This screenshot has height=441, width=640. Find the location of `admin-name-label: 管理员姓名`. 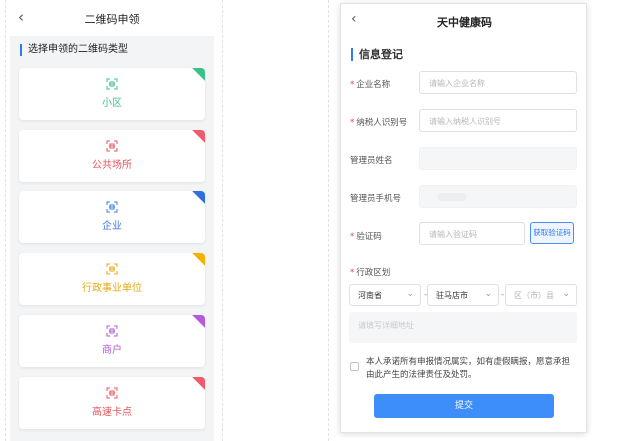

admin-name-label: 管理员姓名 is located at coordinates (371, 161).